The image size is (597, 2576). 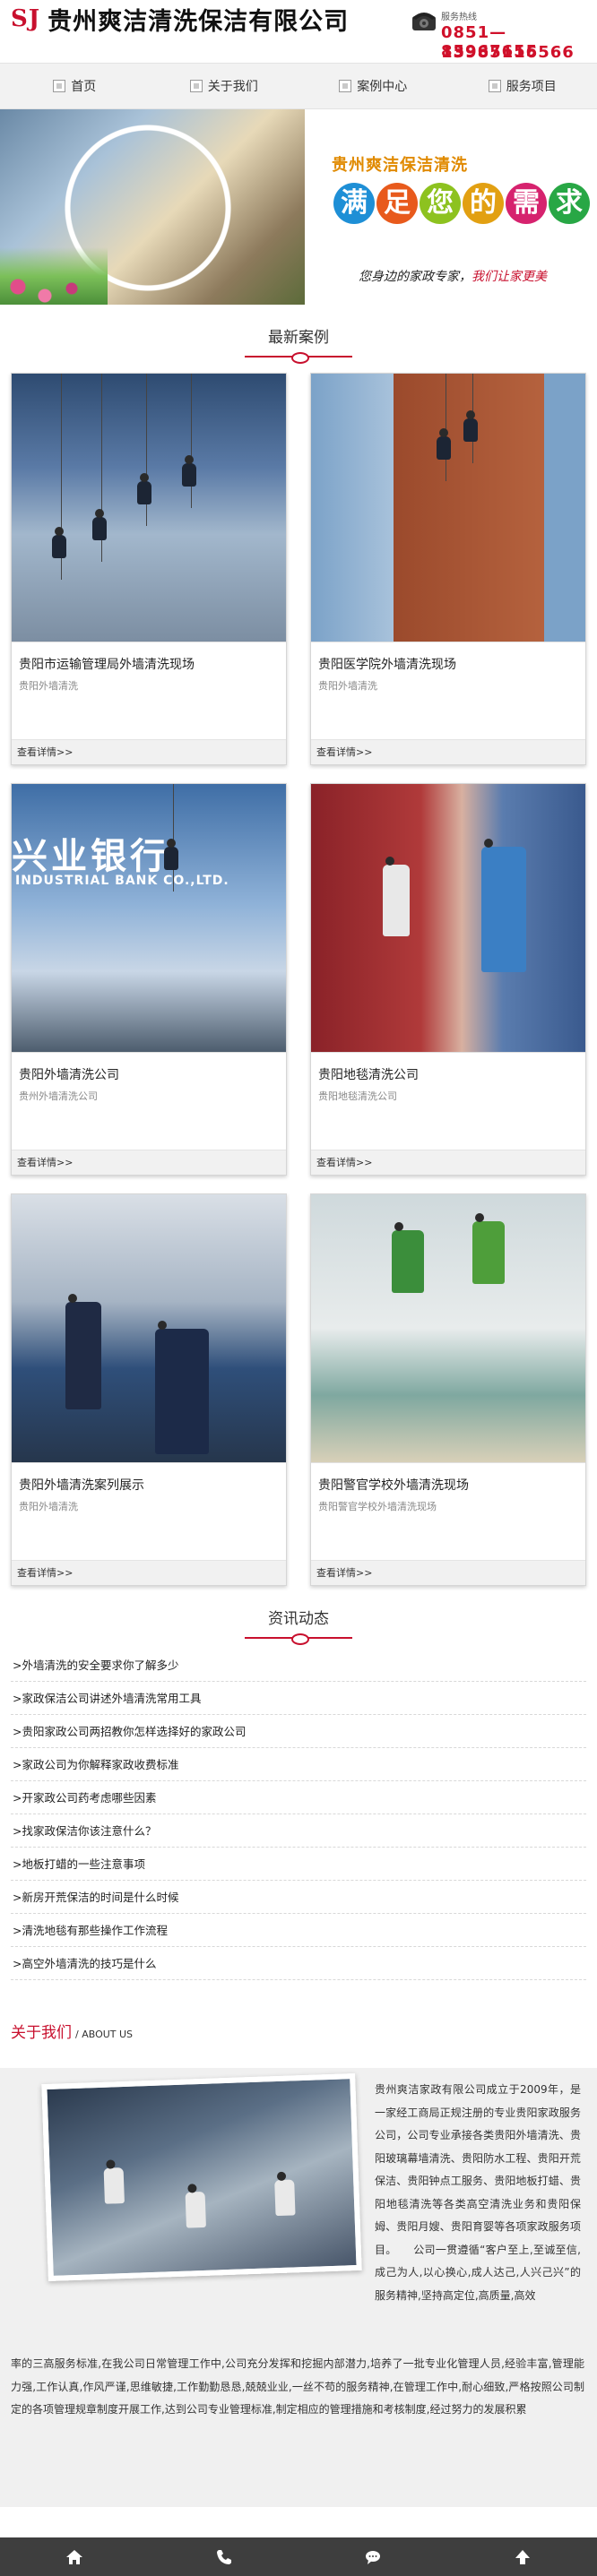 What do you see at coordinates (393, 1485) in the screenshot?
I see `case-title: 贵阳警官学校外墙清洗现场` at bounding box center [393, 1485].